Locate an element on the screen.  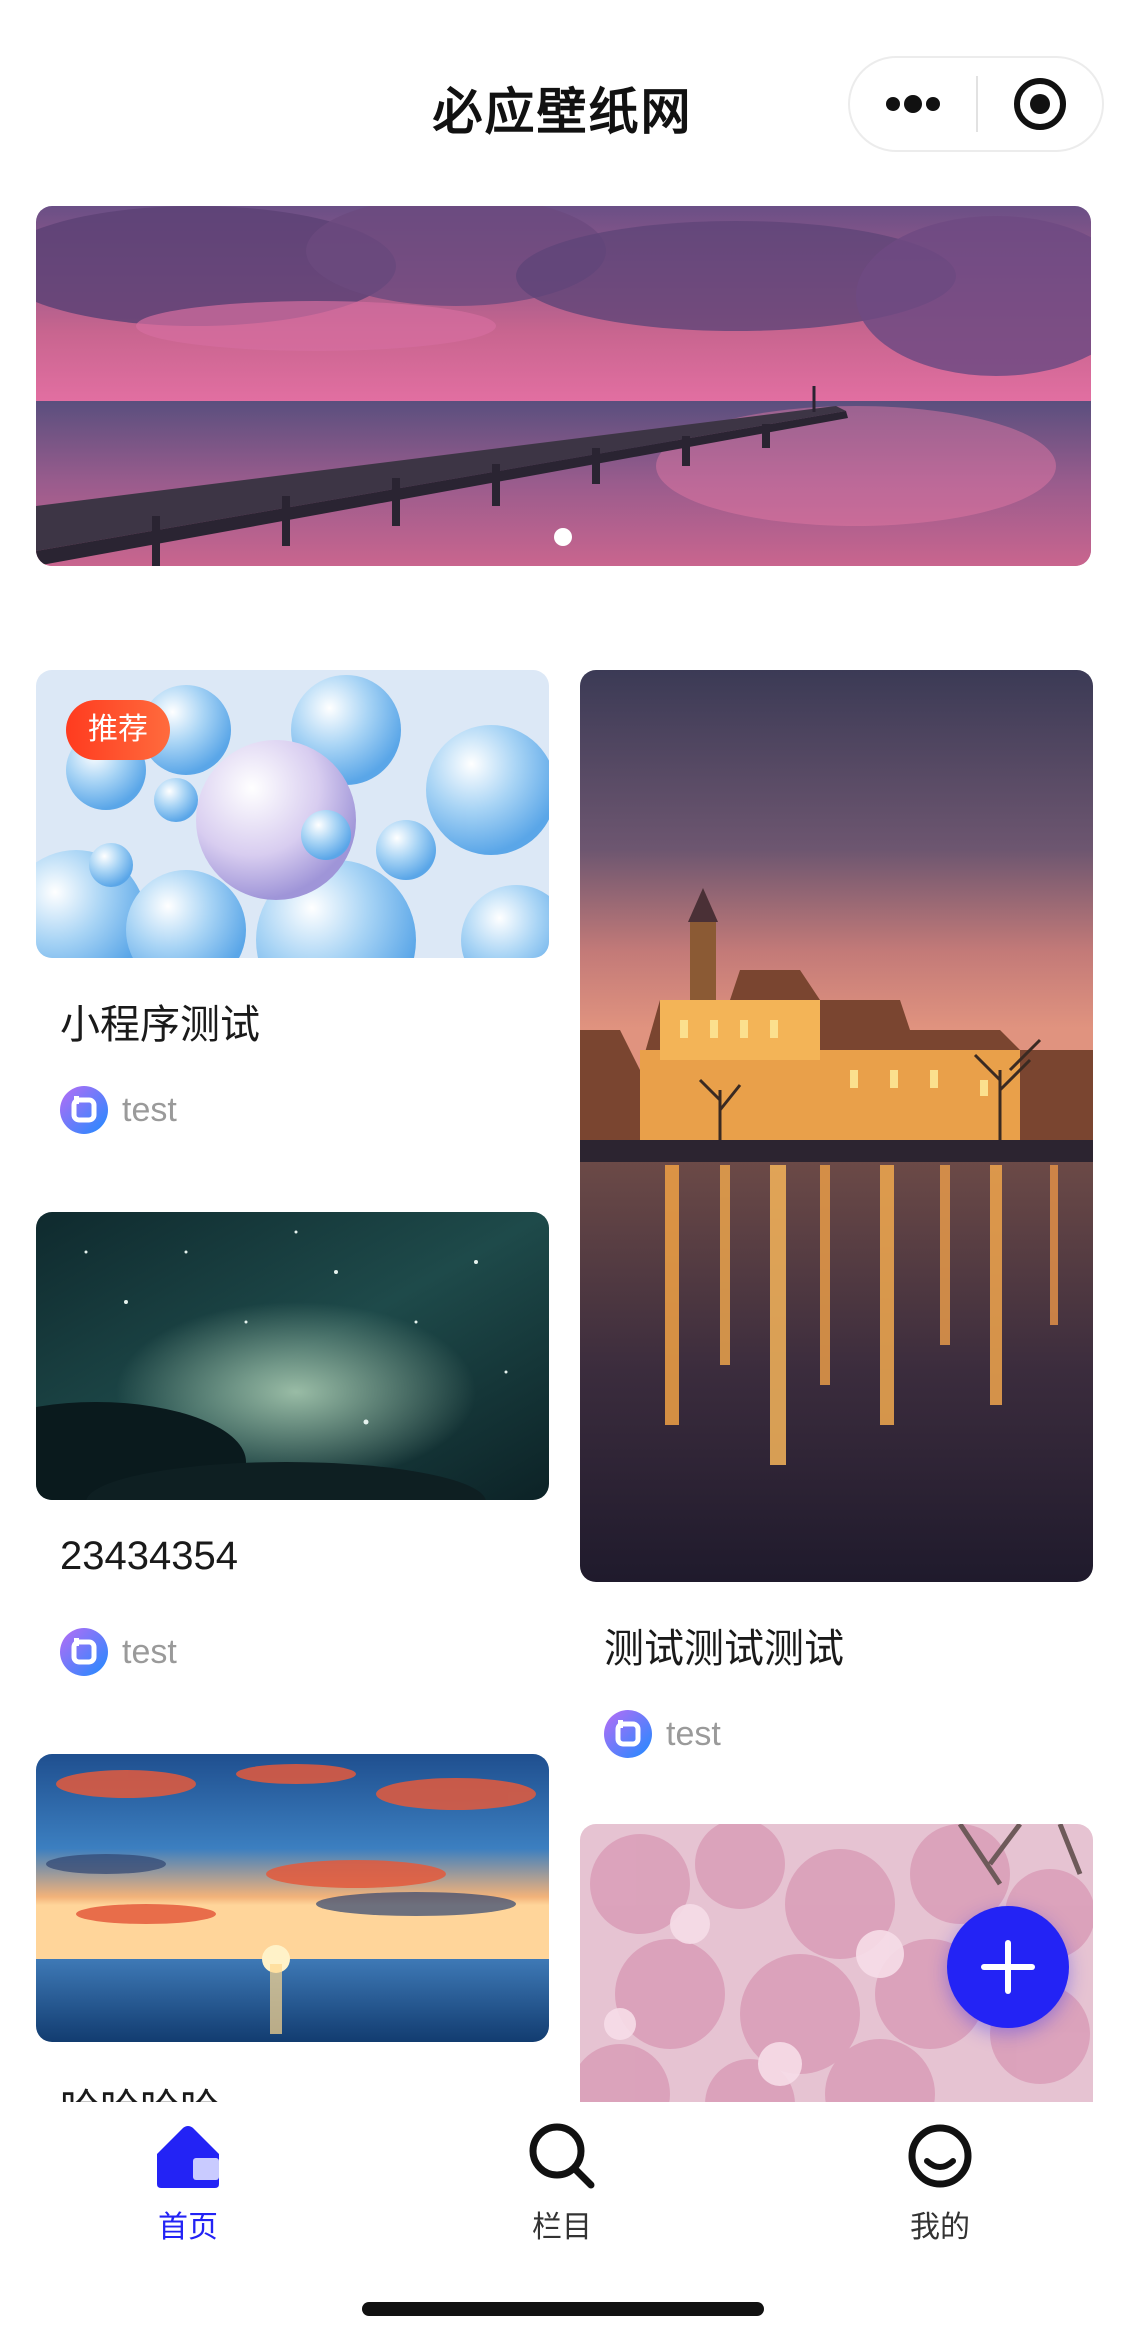
tab-label: 栏目 is located at coordinates (562, 2227).